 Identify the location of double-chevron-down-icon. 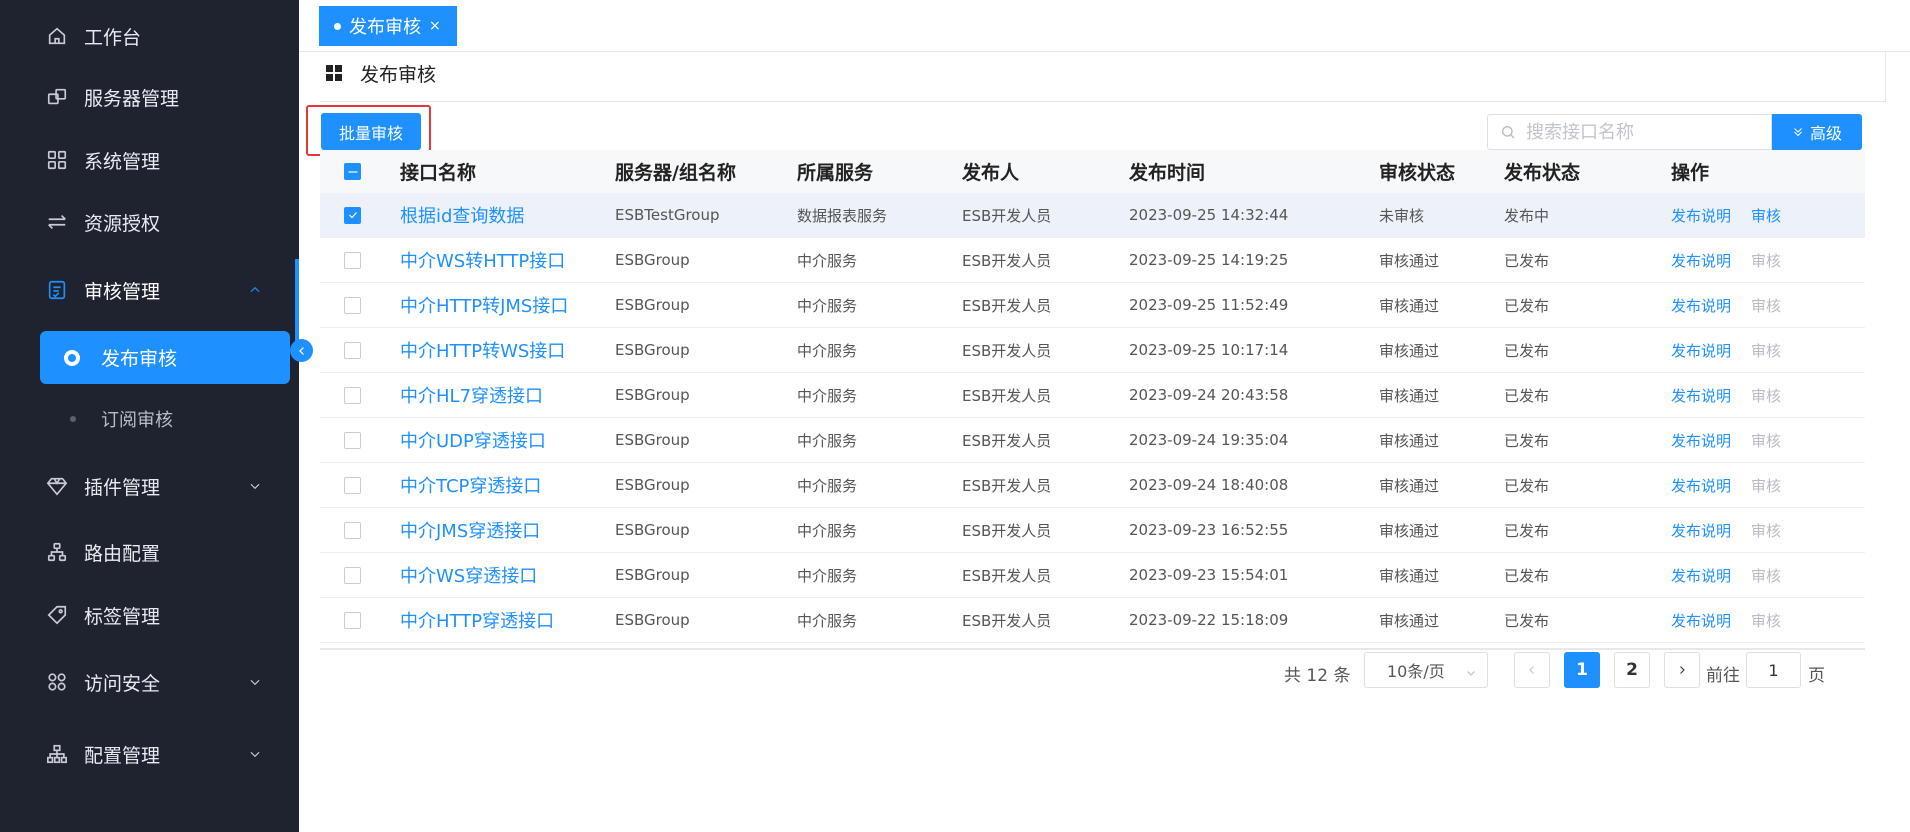
(1798, 132).